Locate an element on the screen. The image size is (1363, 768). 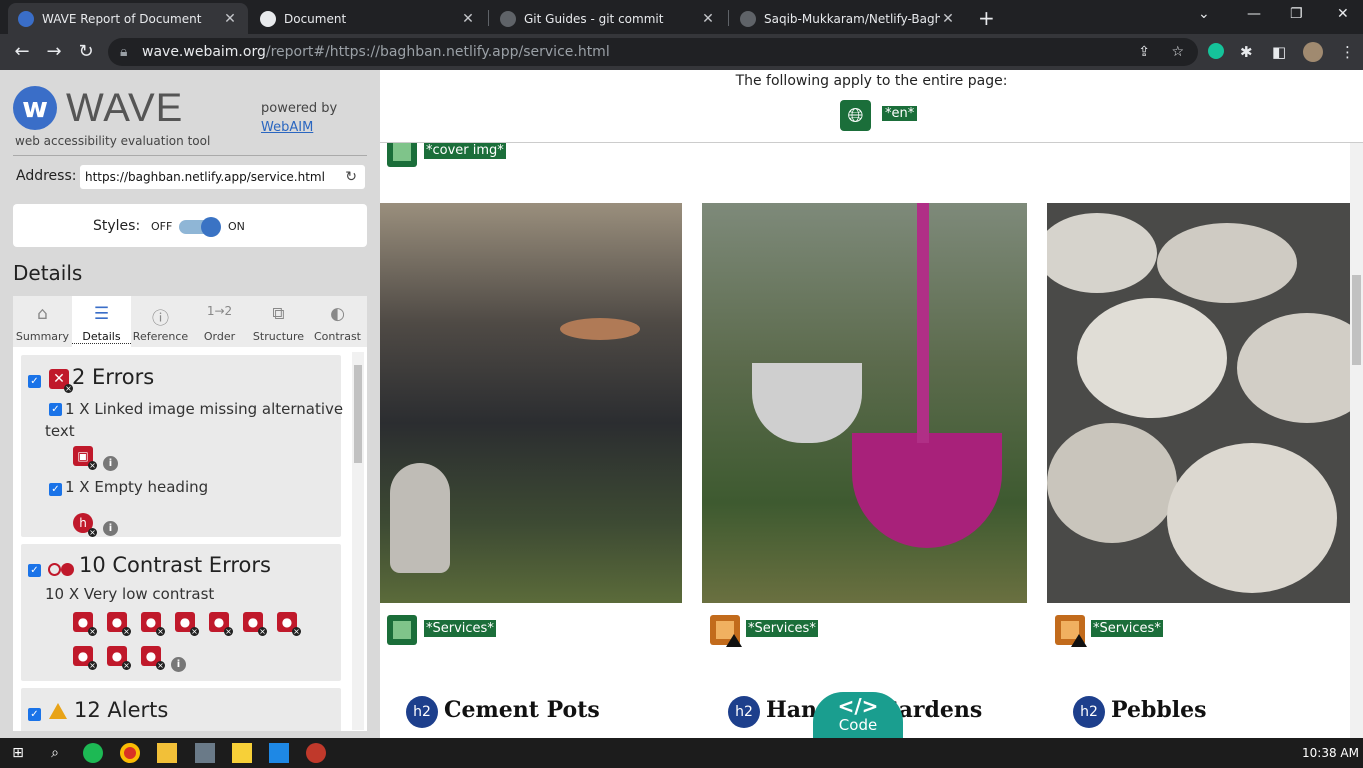
grammarly-icon is located at coordinates (1216, 51).